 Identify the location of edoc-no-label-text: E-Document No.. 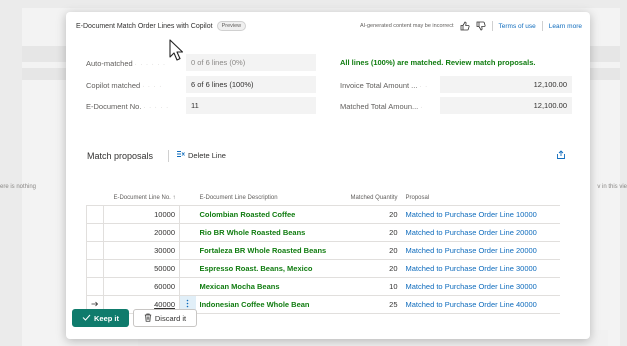
(114, 106).